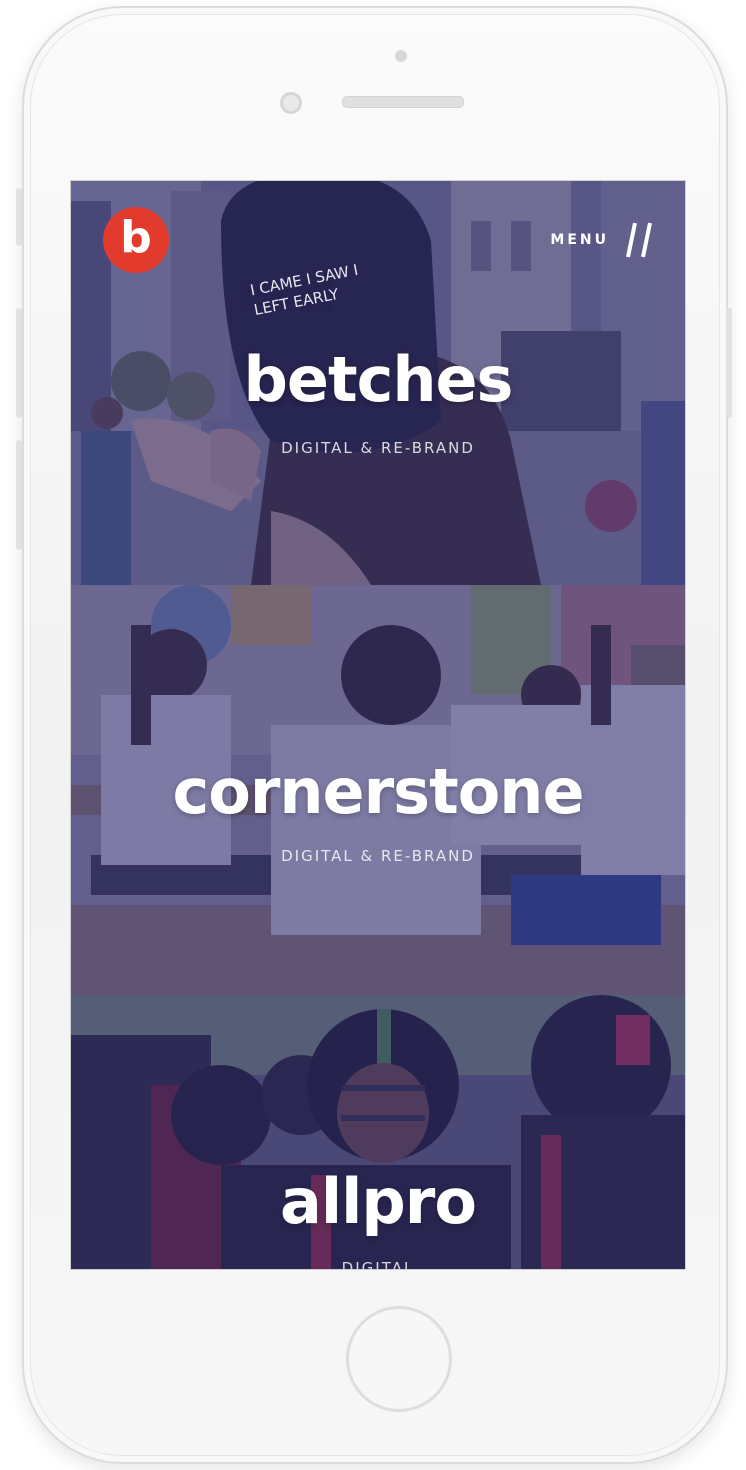 The height and width of the screenshot is (1470, 746). I want to click on double-slash-icon, so click(639, 240).